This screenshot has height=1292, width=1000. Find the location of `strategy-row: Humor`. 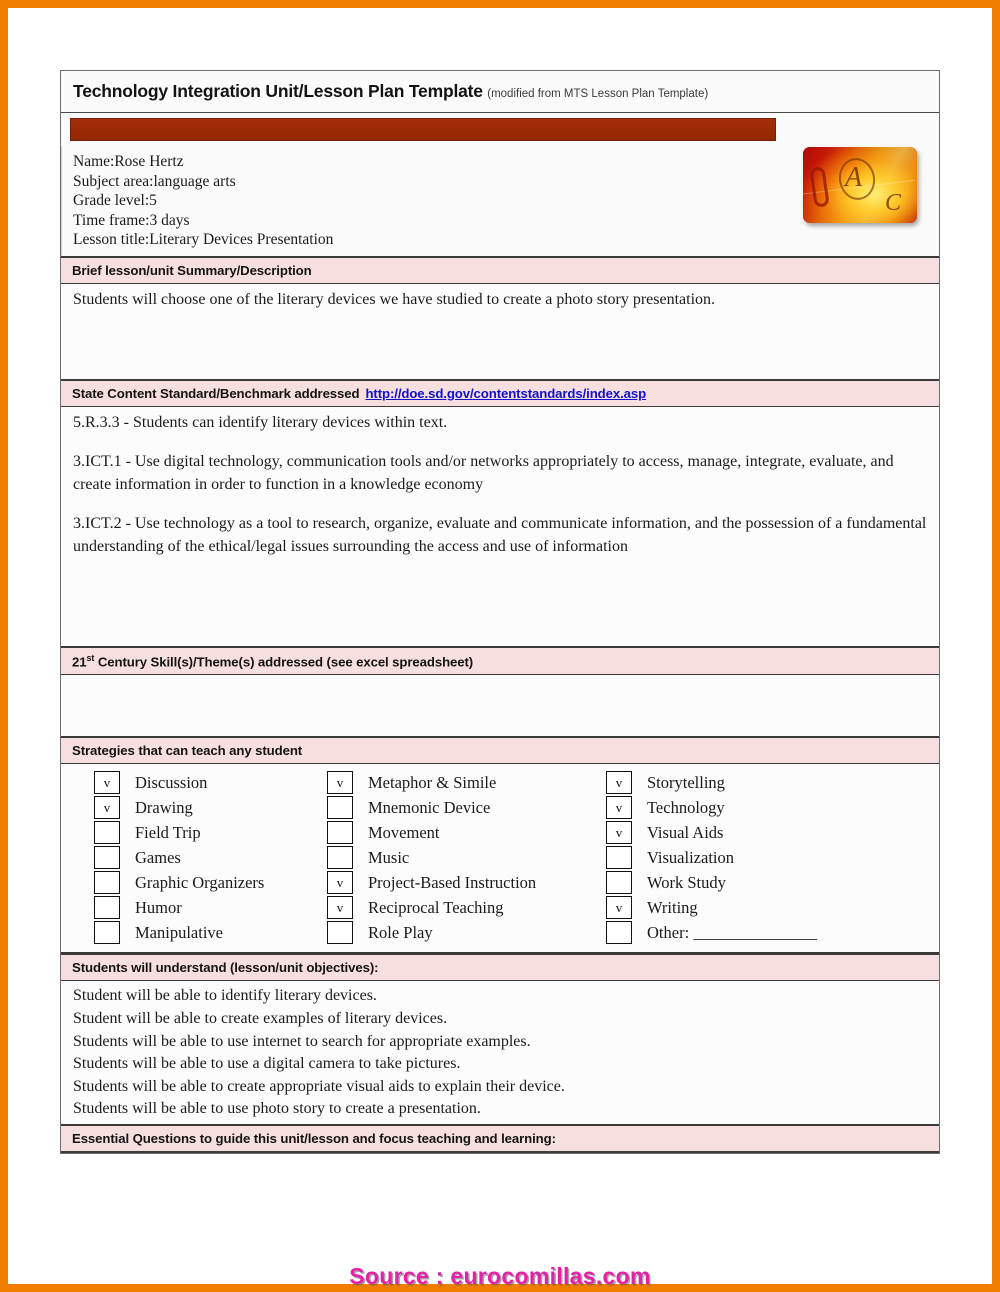

strategy-row: Humor is located at coordinates (210, 907).